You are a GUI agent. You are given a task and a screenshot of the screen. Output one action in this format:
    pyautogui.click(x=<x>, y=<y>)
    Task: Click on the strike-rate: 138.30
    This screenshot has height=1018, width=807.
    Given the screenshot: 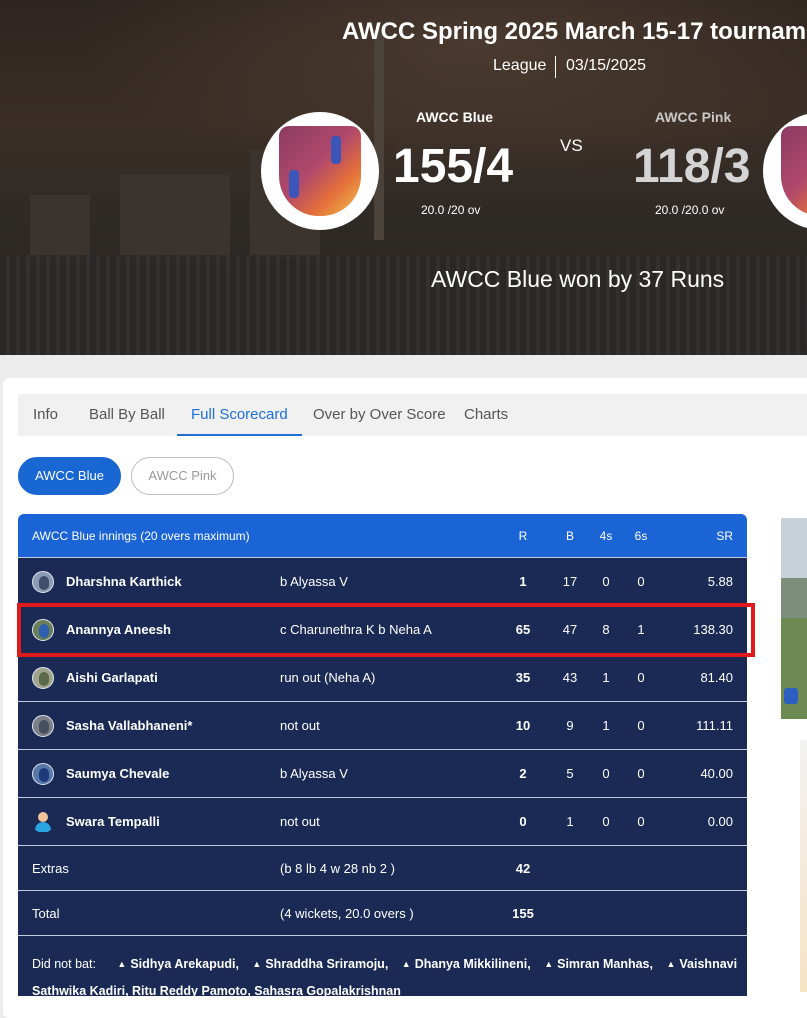 What is the action you would take?
    pyautogui.click(x=713, y=629)
    